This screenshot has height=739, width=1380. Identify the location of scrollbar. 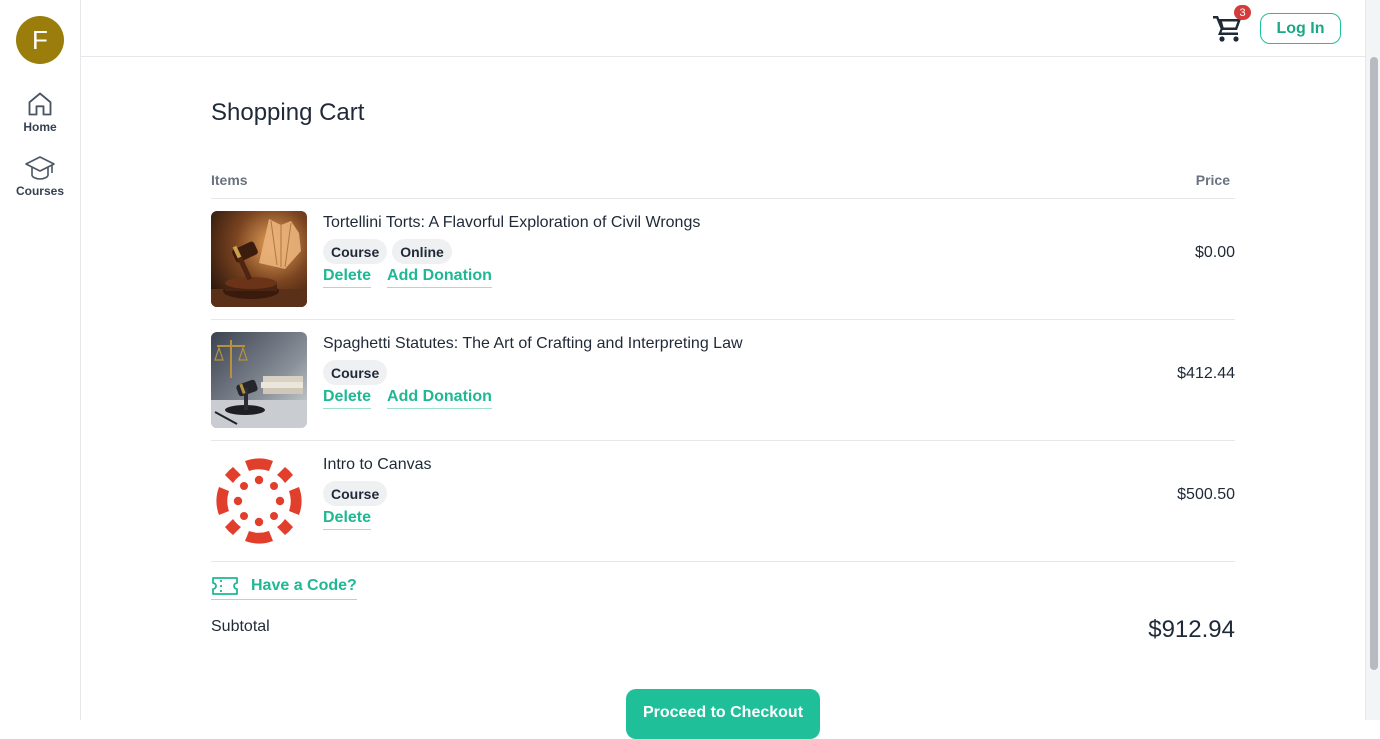
(1372, 360).